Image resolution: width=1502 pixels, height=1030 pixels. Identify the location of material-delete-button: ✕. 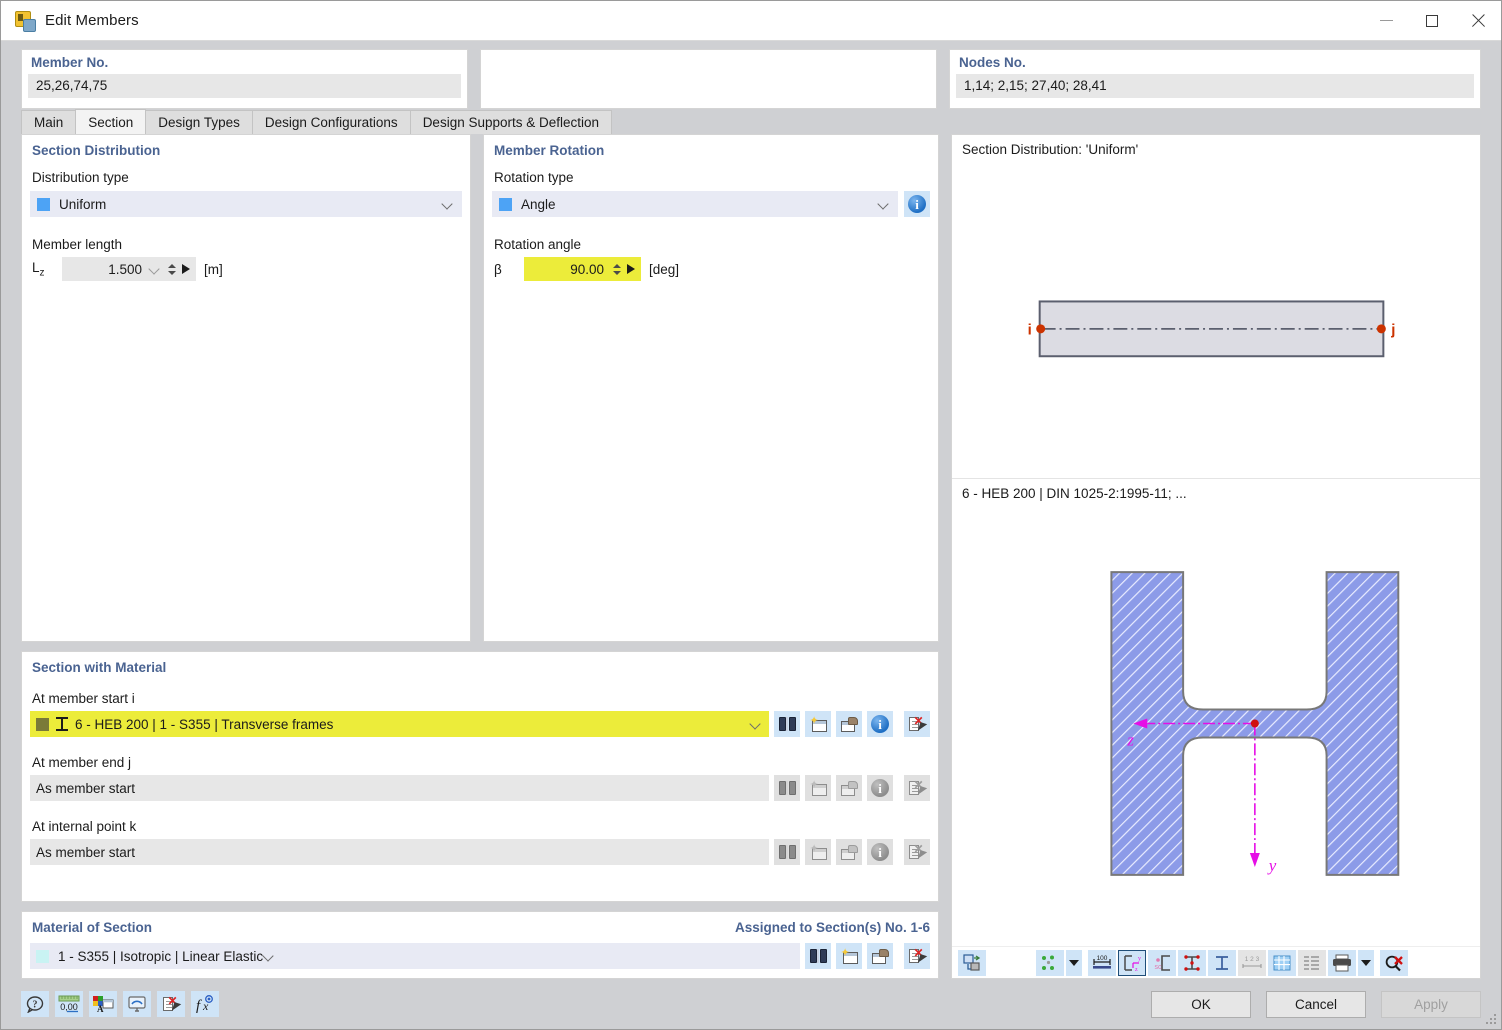
(917, 956).